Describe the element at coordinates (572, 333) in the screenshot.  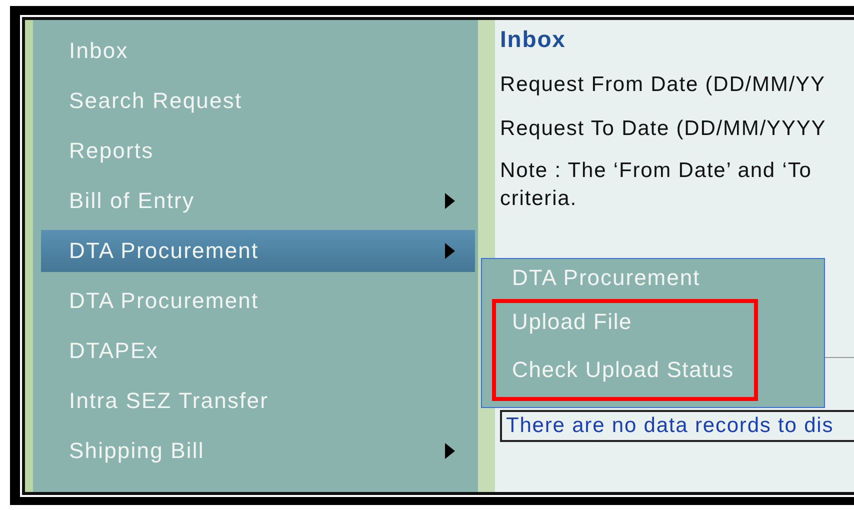
I see `submenu-item: Upload File` at that location.